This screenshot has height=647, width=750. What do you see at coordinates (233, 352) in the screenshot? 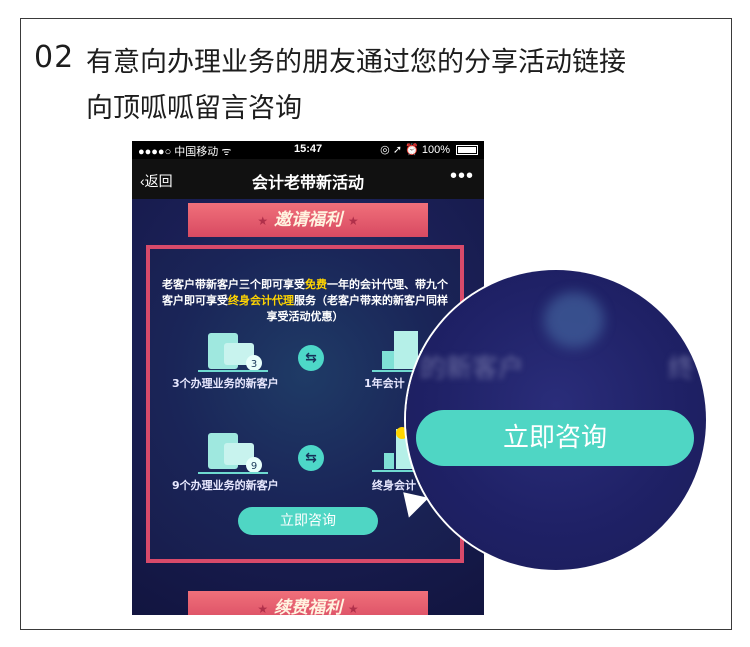
I see `documents-icon: 3` at bounding box center [233, 352].